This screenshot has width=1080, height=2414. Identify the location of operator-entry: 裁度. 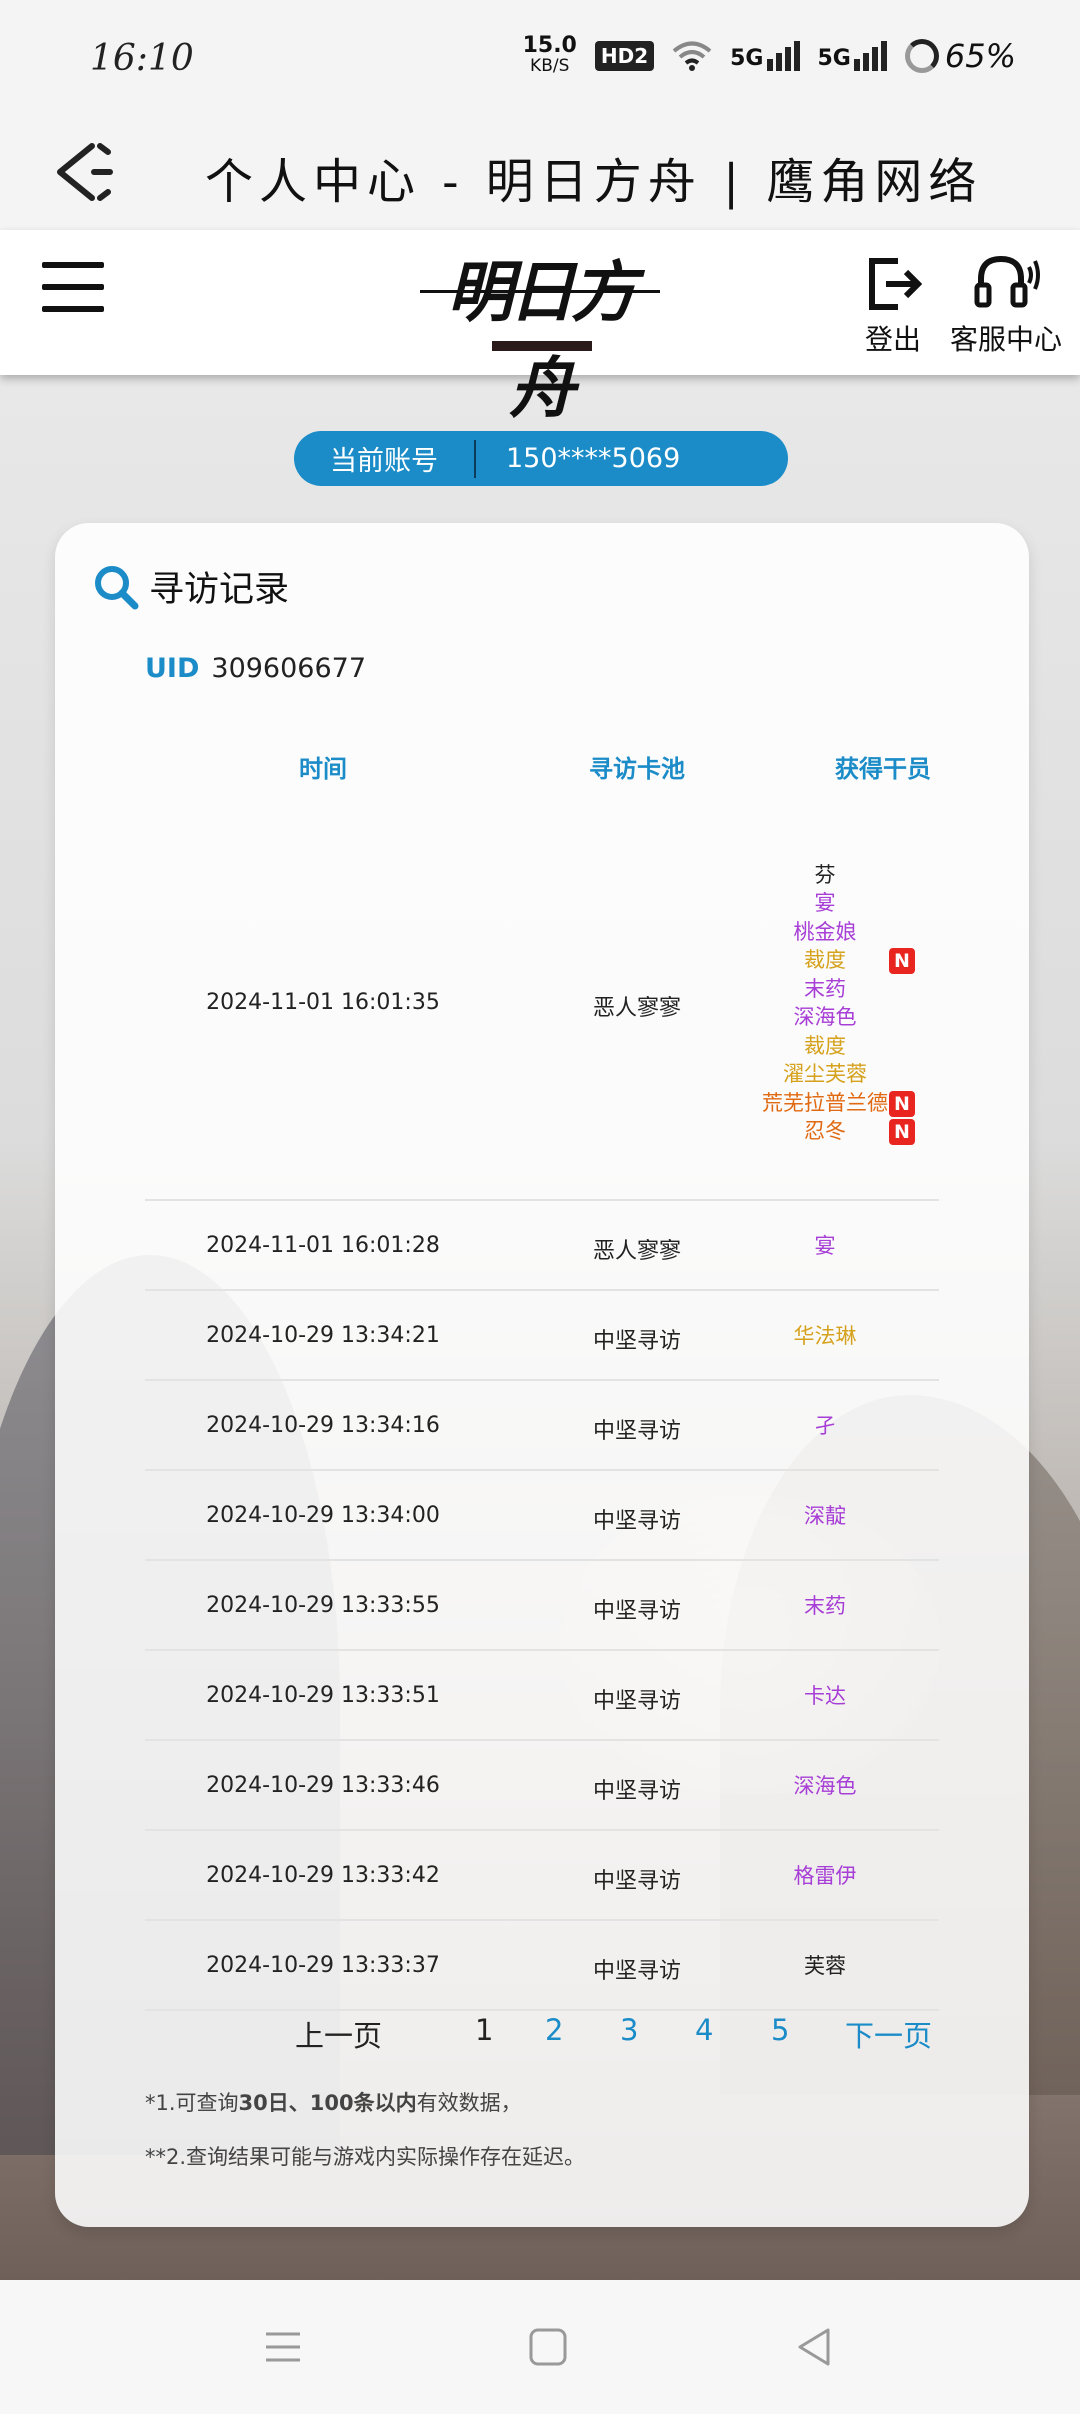
(825, 1046).